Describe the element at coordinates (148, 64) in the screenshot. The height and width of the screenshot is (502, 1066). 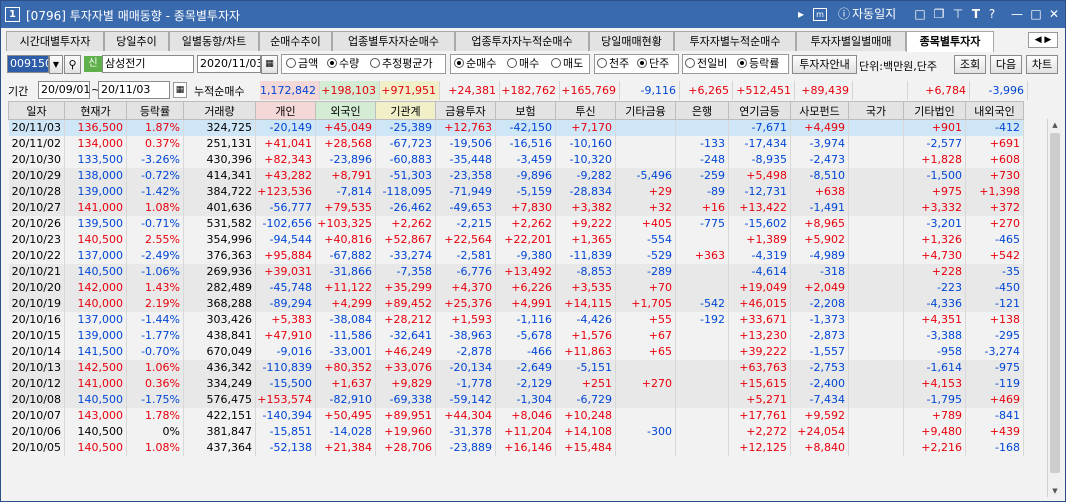
I see `stock-name-field: 삼성전기` at that location.